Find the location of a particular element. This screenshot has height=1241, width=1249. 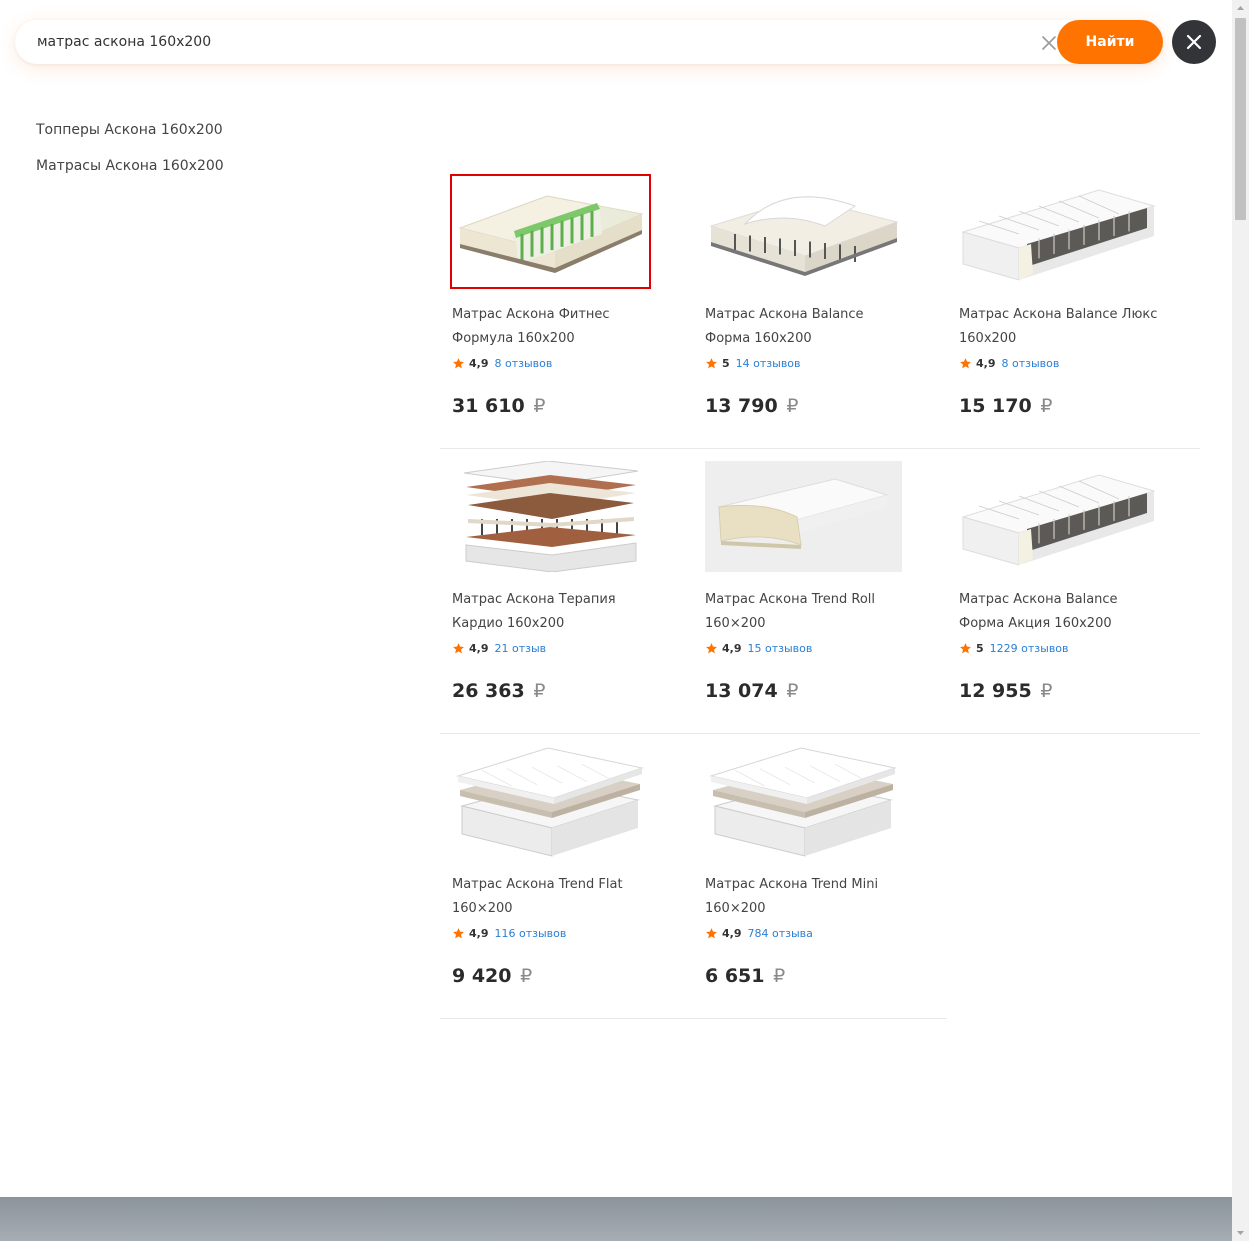

product-name: Матрас Аскона Balance Форма 160х200 is located at coordinates (807, 327).